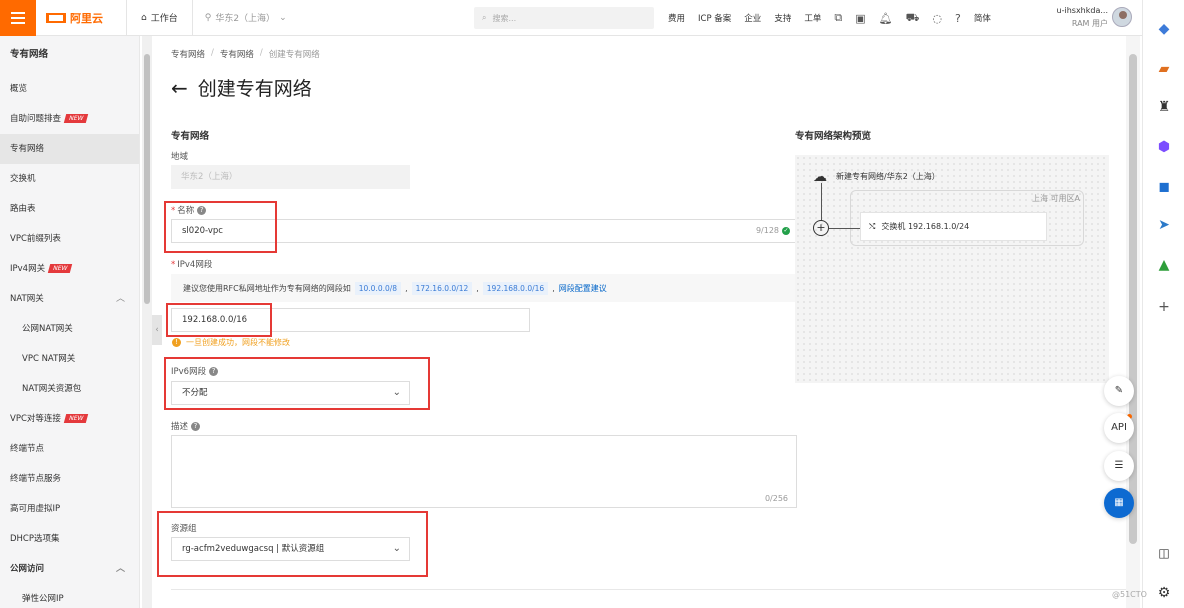  I want to click on tag-icon: ◆, so click(1164, 29).